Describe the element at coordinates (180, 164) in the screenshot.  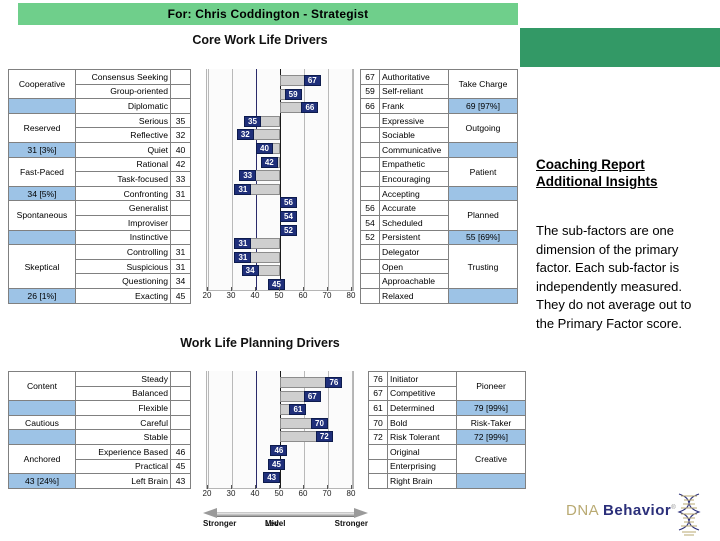
I see `sub-factor-score: 42` at that location.